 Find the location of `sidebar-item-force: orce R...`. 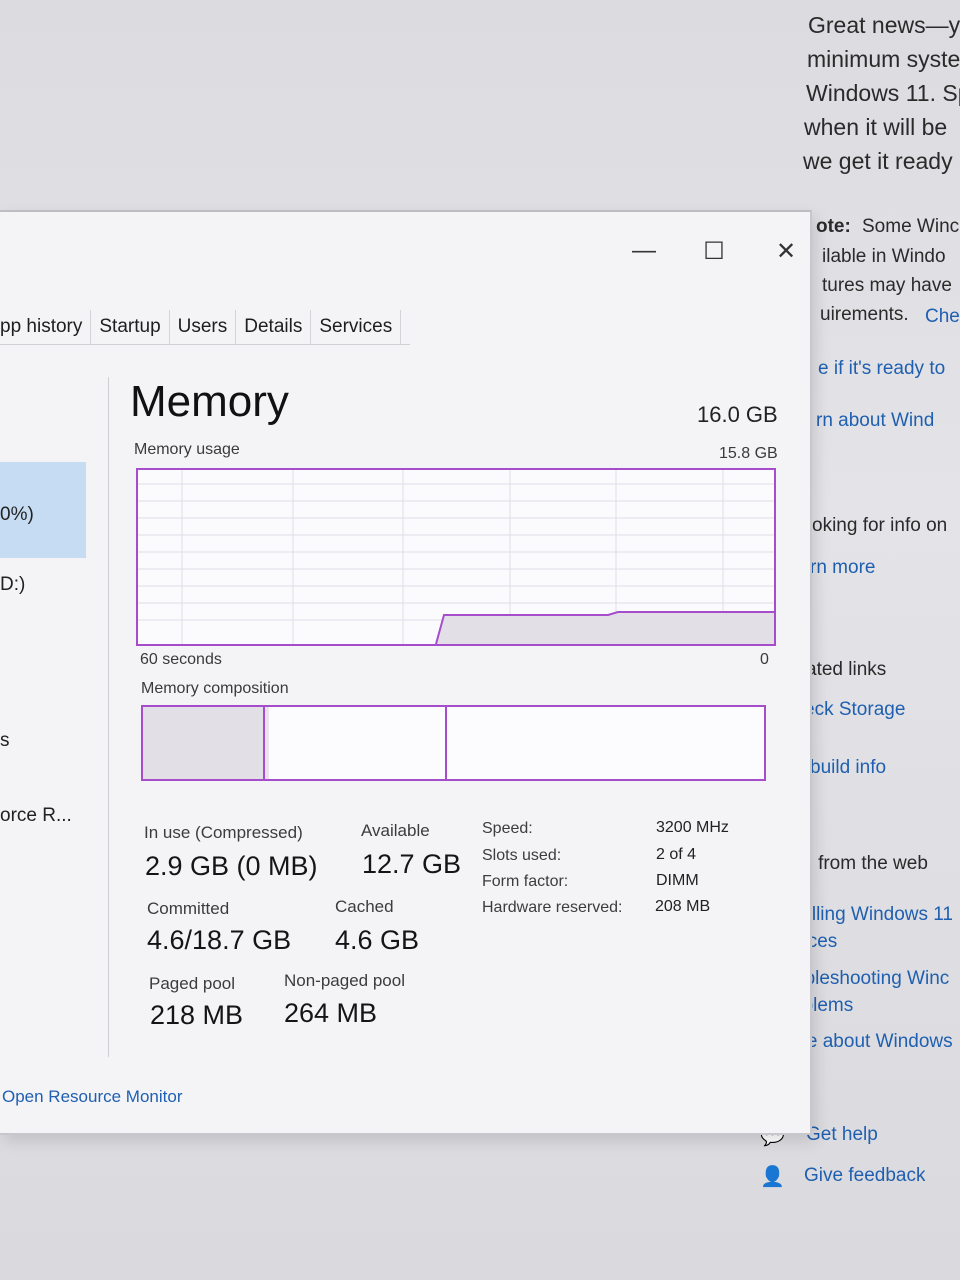

sidebar-item-force: orce R... is located at coordinates (36, 816).